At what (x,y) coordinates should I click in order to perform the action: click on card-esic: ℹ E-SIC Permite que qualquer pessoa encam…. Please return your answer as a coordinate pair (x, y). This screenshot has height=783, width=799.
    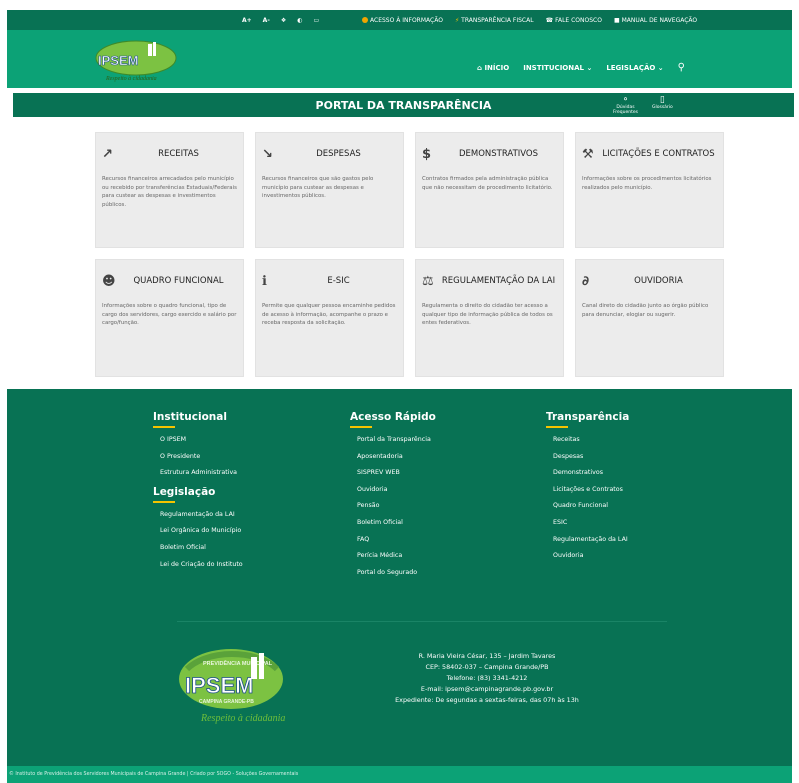
    Looking at the image, I should click on (329, 318).